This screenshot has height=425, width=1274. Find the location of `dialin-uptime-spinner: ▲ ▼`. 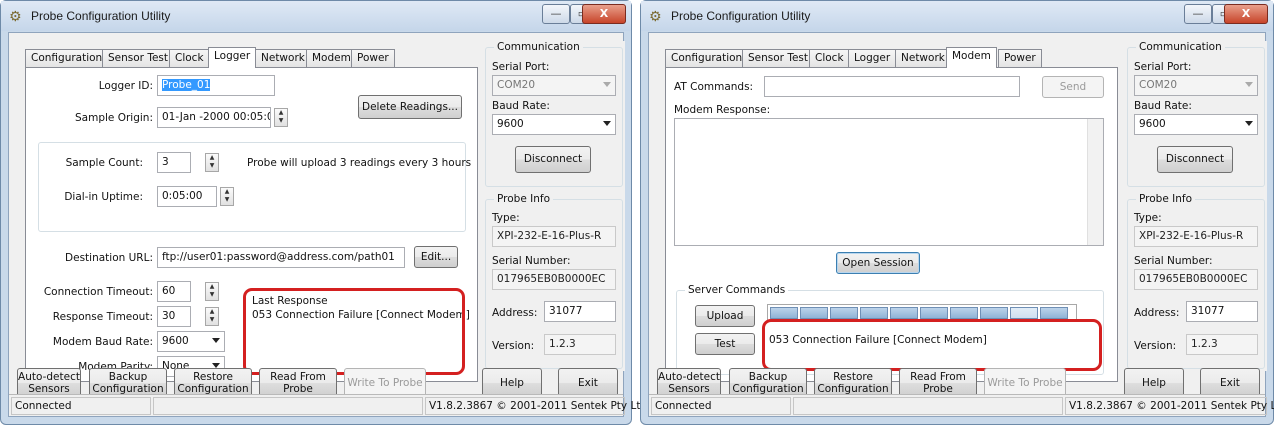

dialin-uptime-spinner: ▲ ▼ is located at coordinates (227, 196).